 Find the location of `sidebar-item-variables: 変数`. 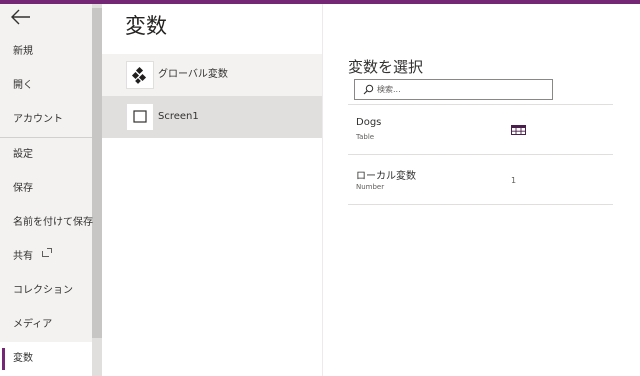

sidebar-item-variables: 変数 is located at coordinates (46, 359).